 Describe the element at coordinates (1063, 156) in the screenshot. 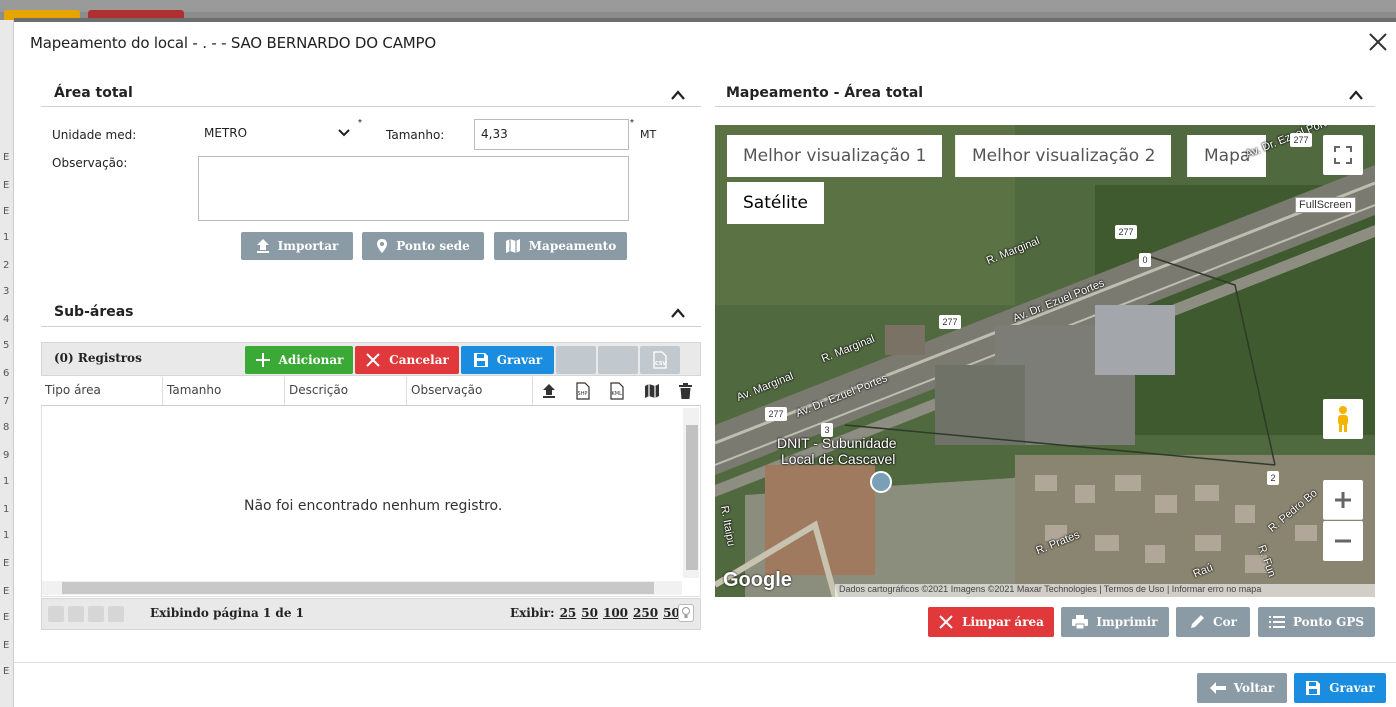

I see `tab-best-view-2: Melhor visualização 2` at that location.